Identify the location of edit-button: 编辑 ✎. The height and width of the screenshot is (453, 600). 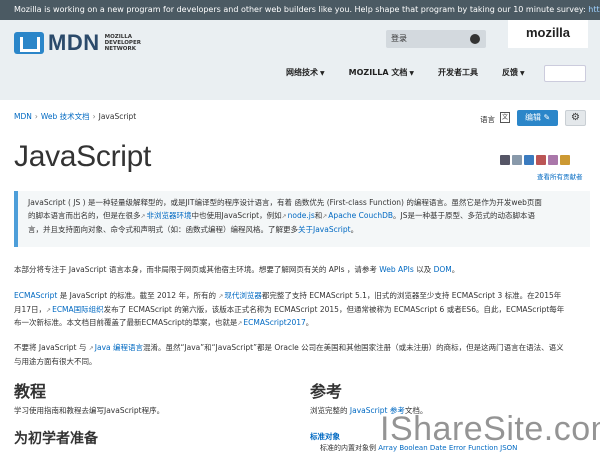
(537, 118).